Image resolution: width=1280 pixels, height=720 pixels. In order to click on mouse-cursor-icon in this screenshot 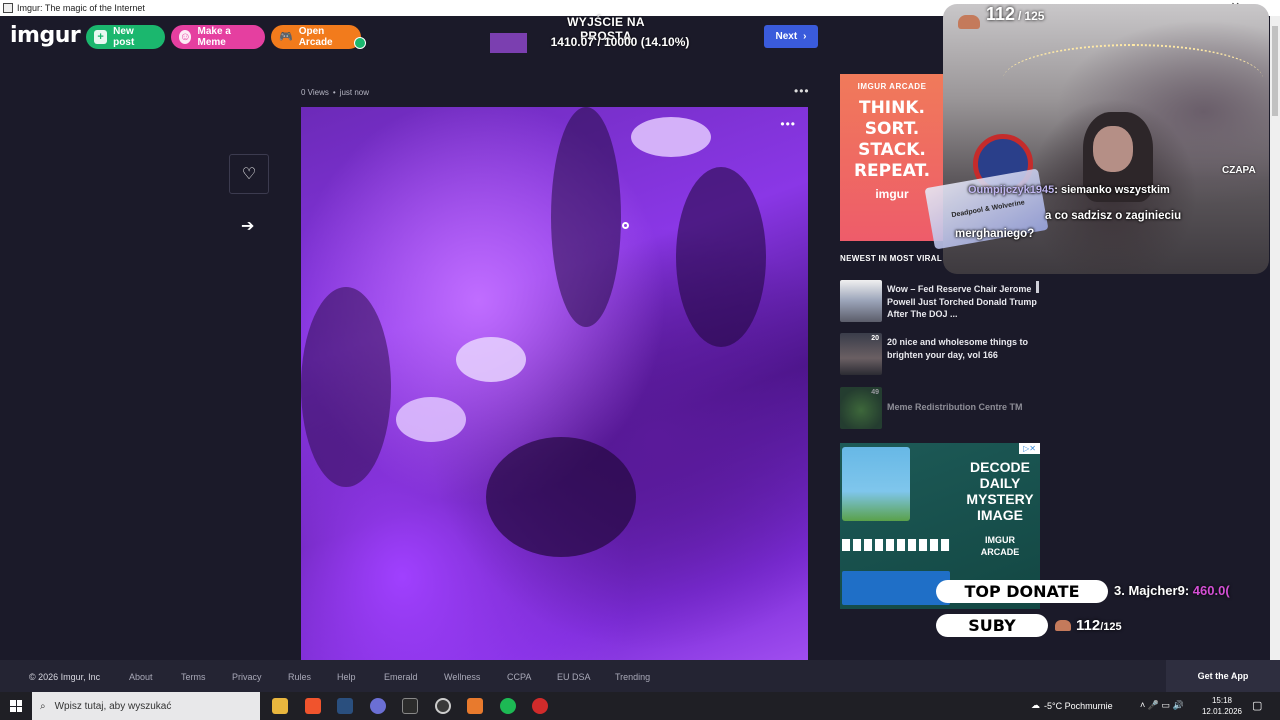, I will do `click(625, 225)`.